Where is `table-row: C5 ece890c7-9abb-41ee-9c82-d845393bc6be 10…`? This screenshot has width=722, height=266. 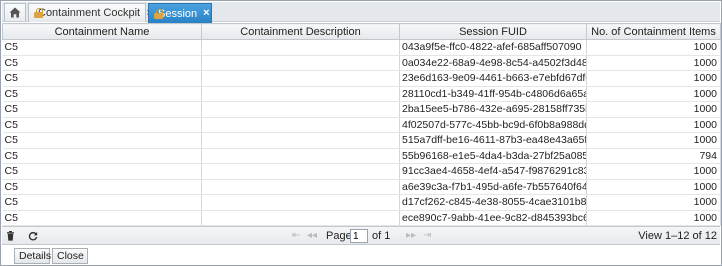
table-row: C5 ece890c7-9abb-41ee-9c82-d845393bc6be 10… is located at coordinates (361, 218).